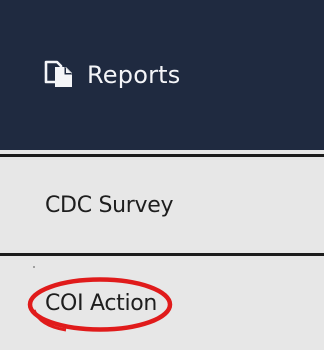  I want to click on menu-item-label: COI Action, so click(101, 303).